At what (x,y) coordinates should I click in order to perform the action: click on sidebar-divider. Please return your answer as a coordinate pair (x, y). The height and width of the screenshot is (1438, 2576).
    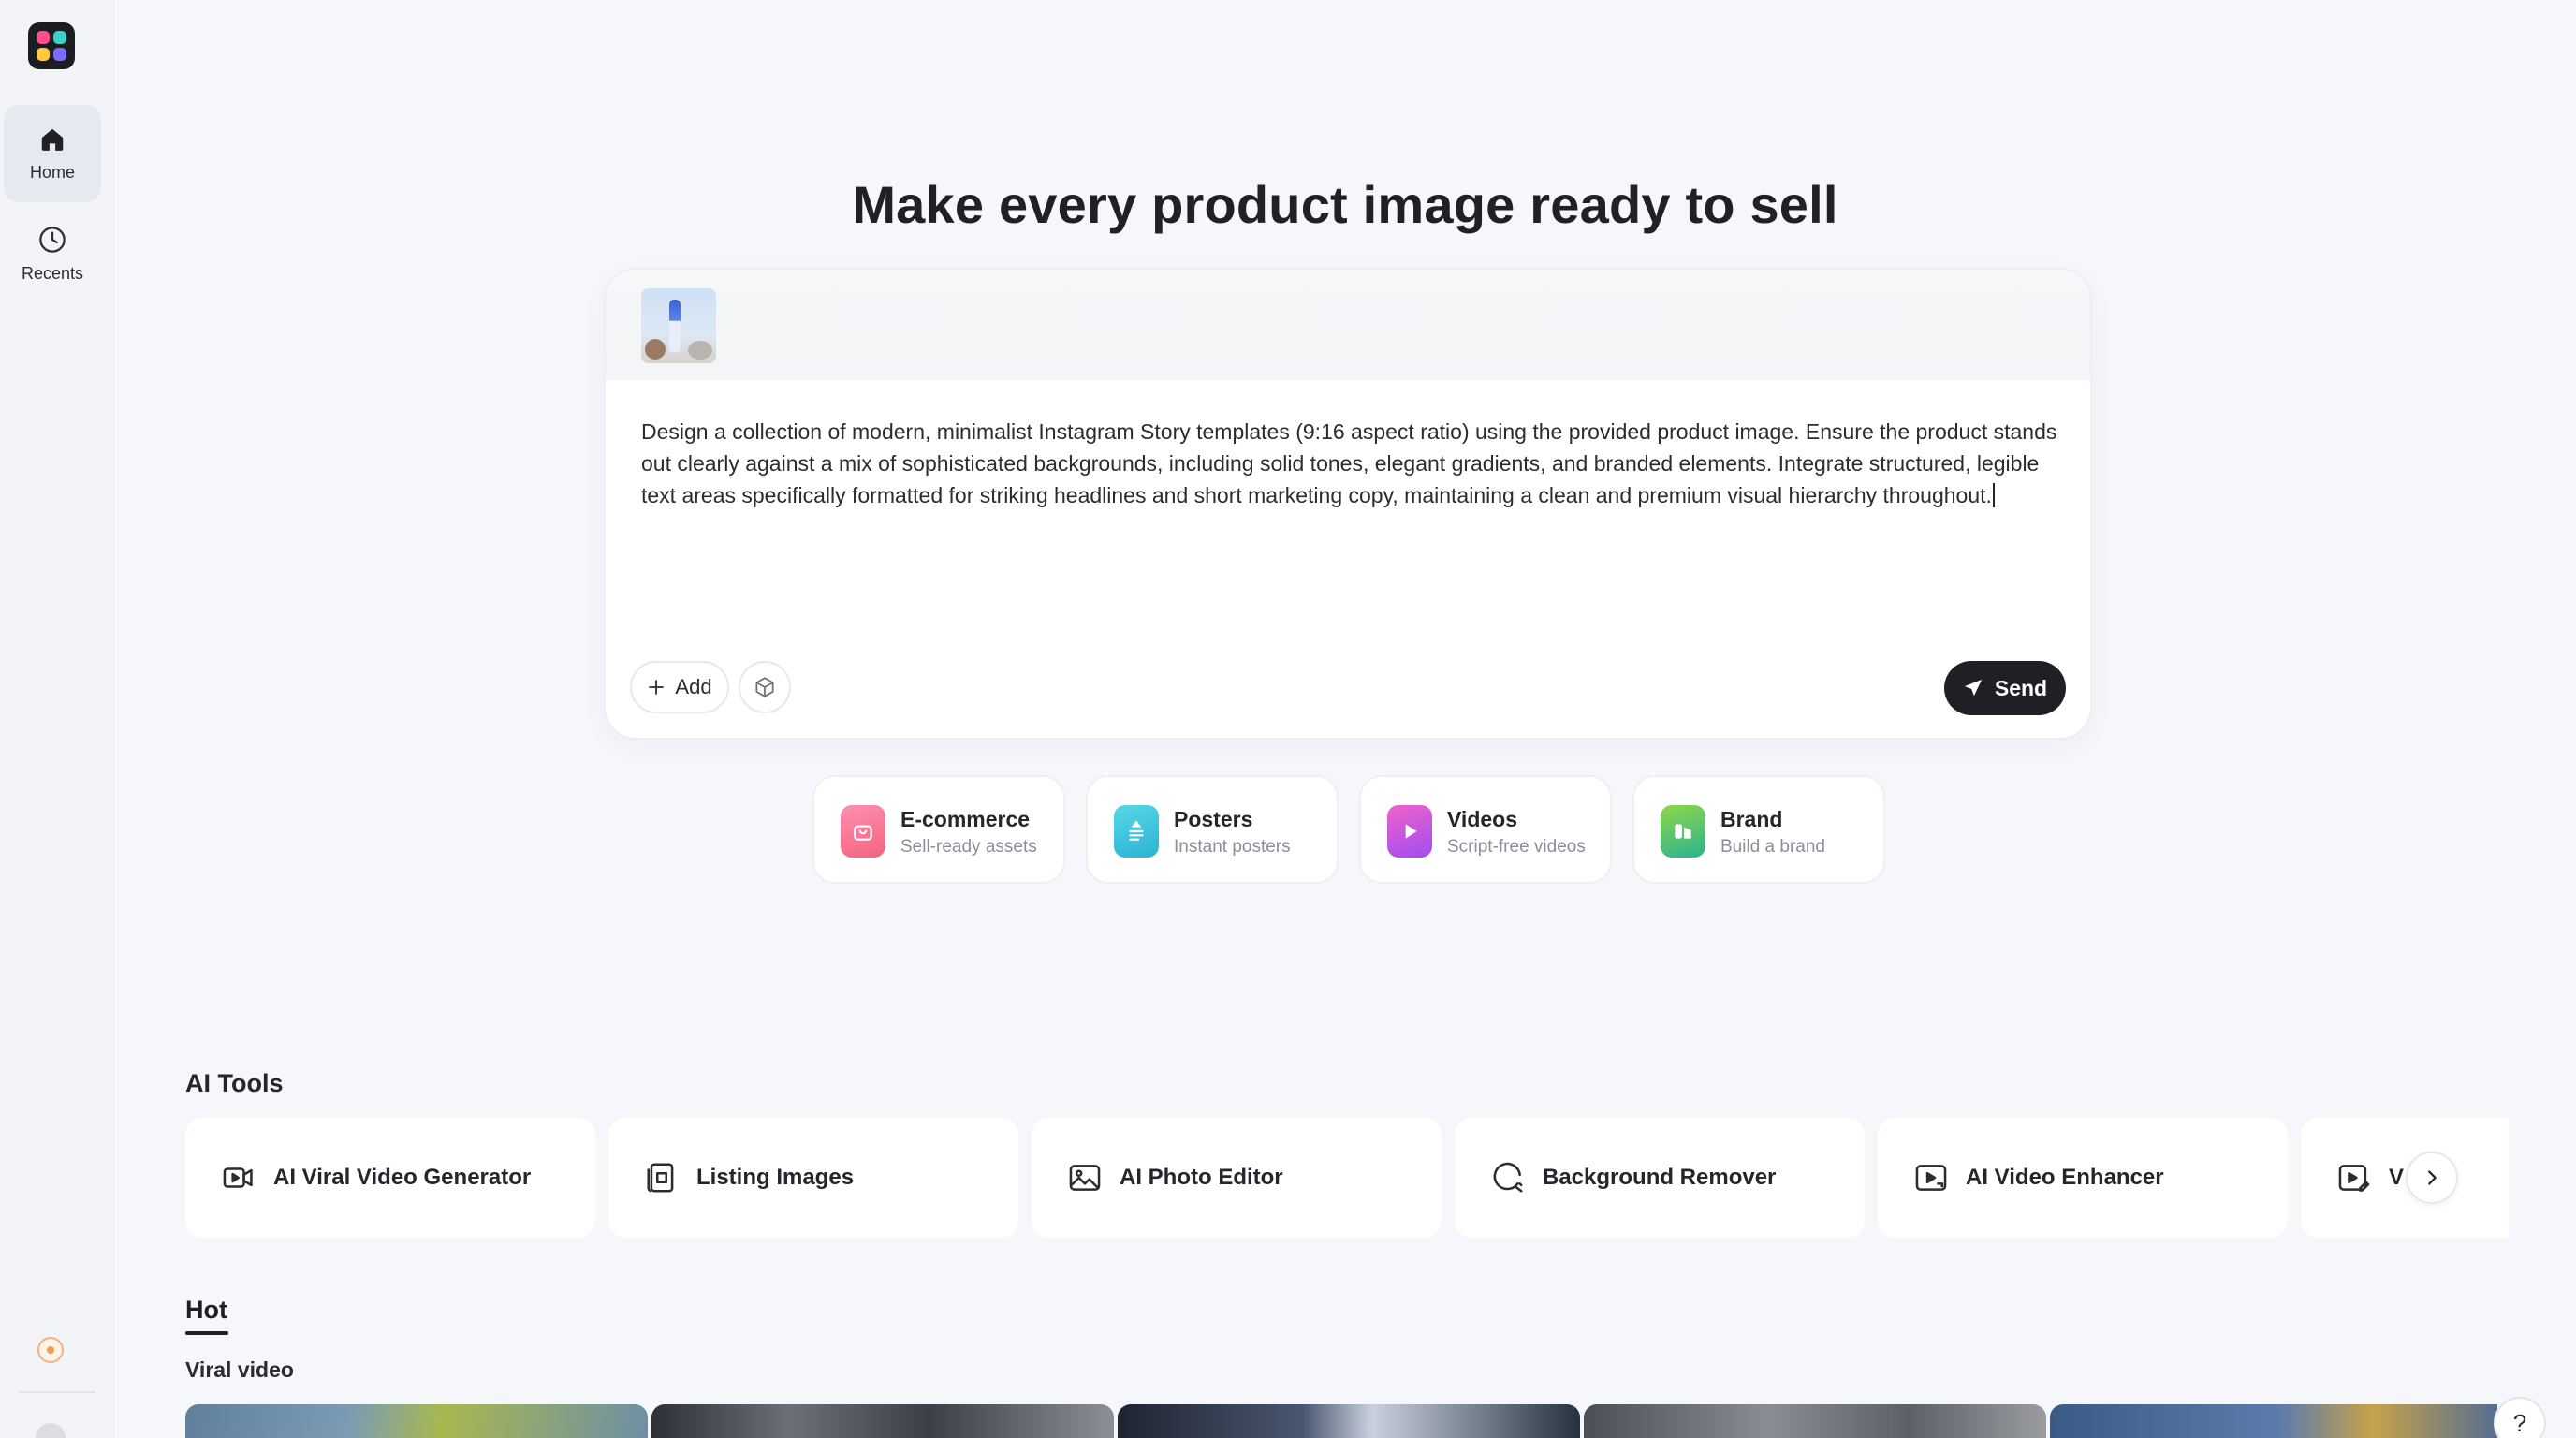
    Looking at the image, I should click on (57, 1392).